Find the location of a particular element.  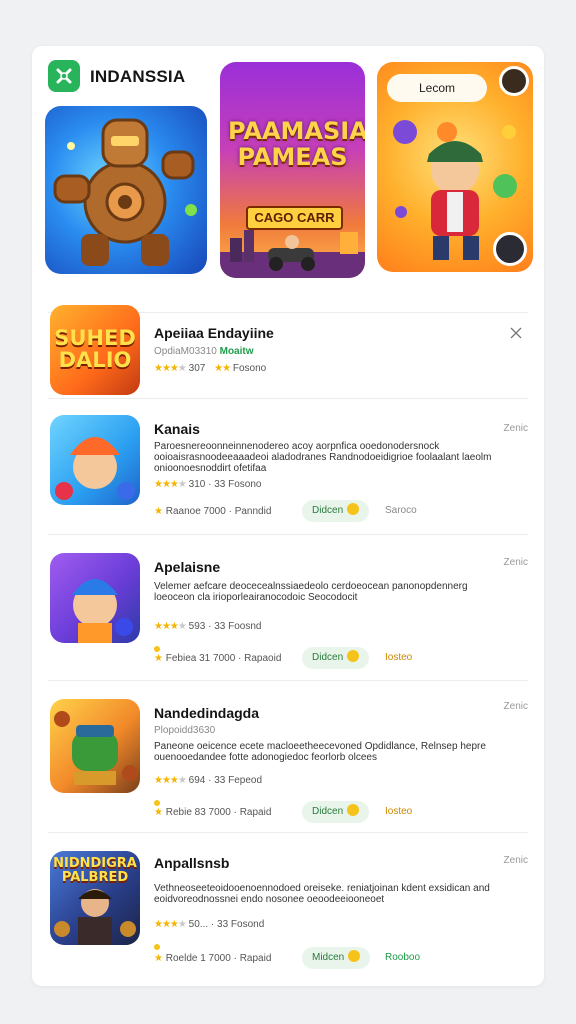

robot-illustration-icon is located at coordinates (125, 192).